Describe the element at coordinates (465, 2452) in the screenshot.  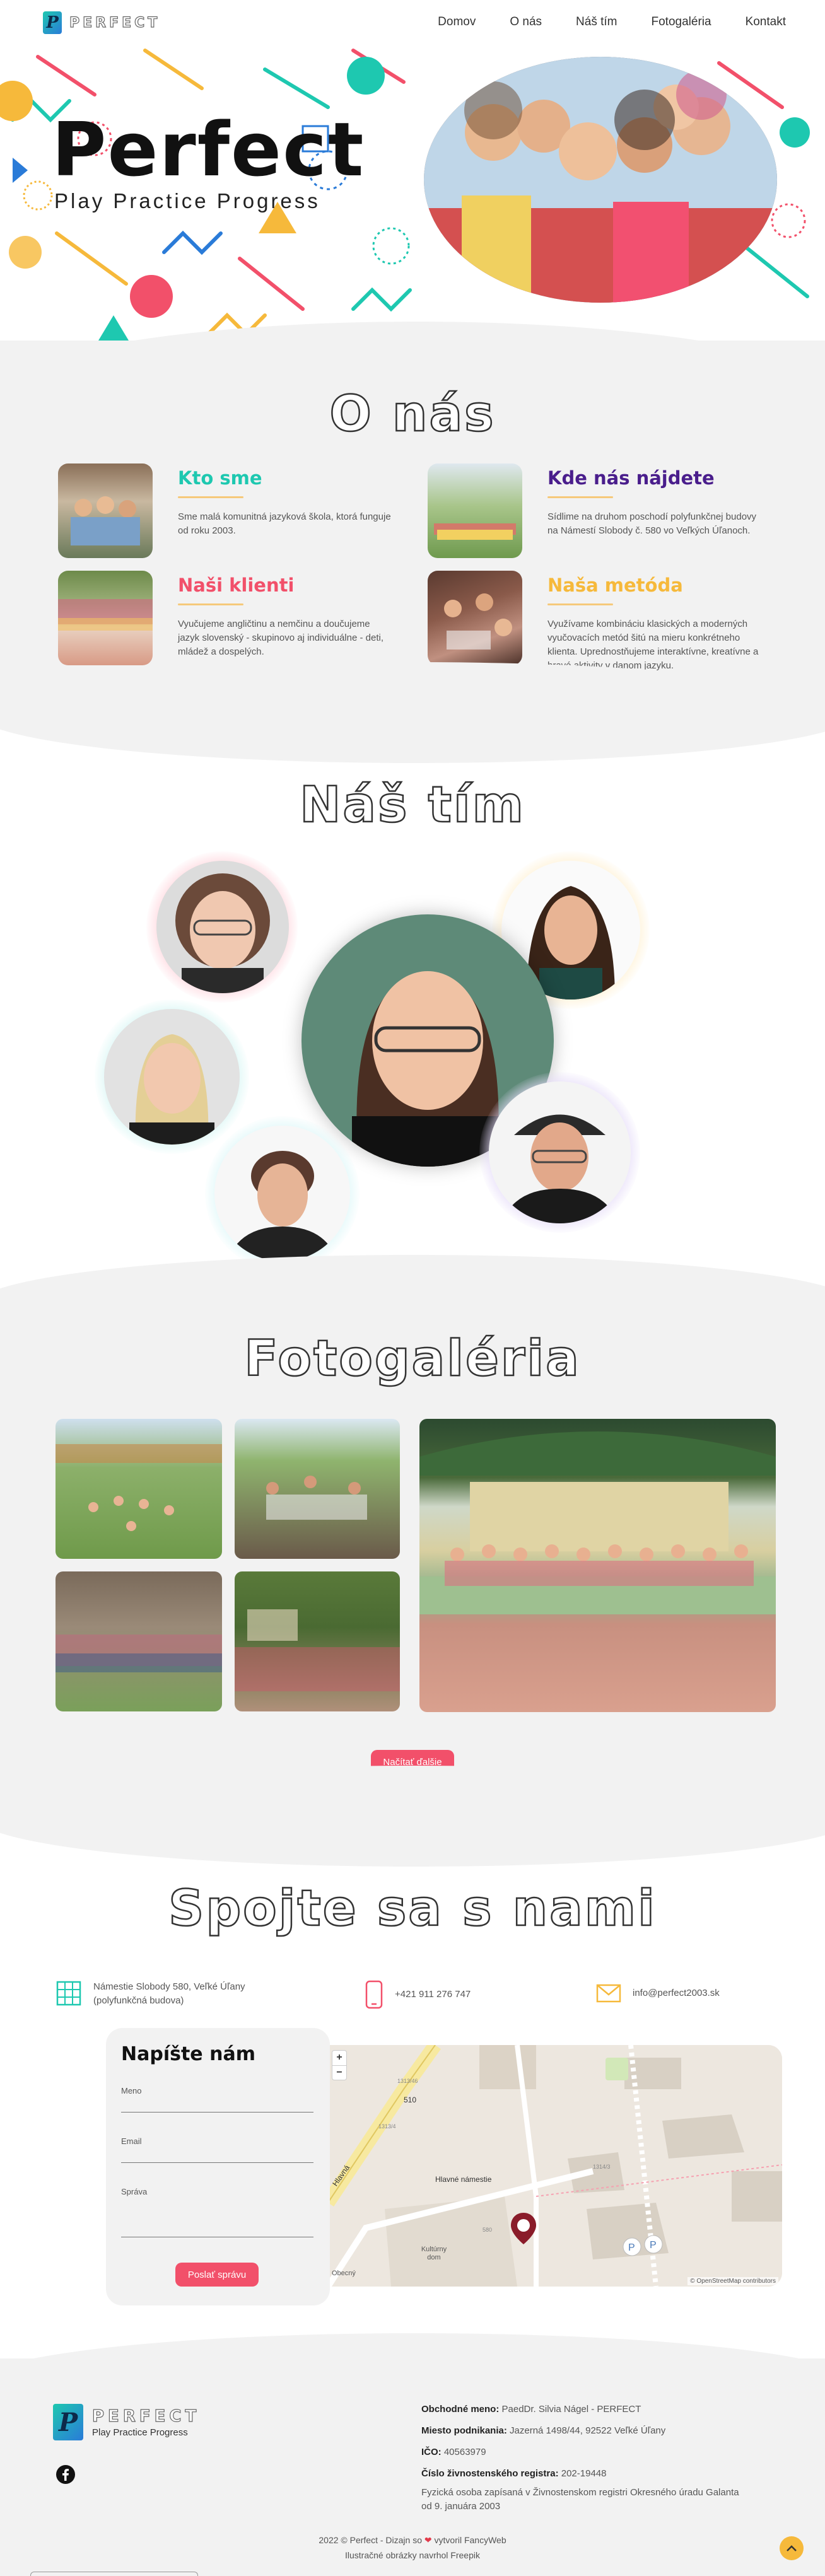
I see `ico: 40563979` at that location.